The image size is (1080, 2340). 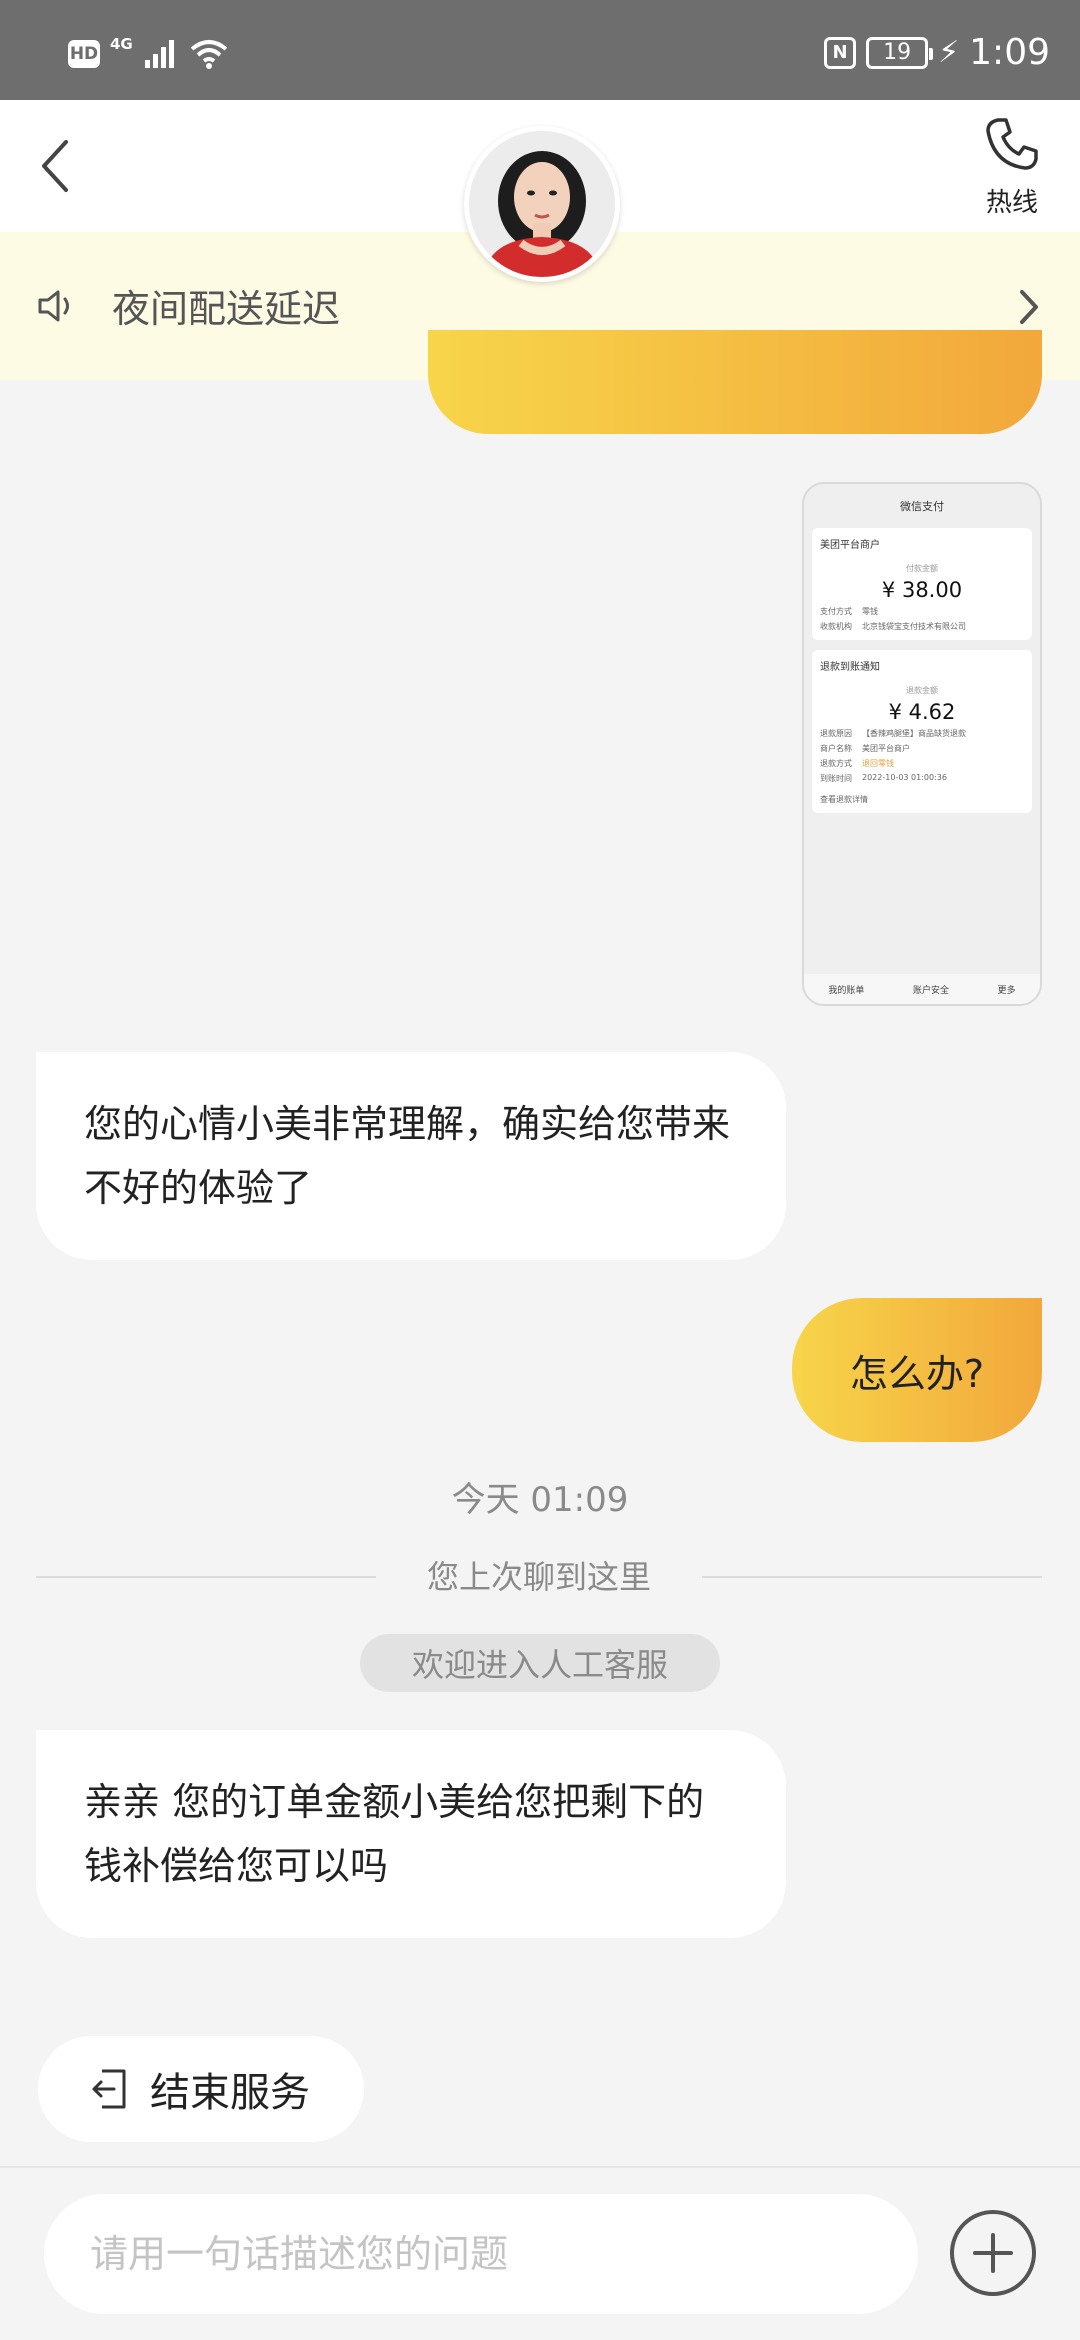 I want to click on paid-amount: ¥ 38.00, so click(x=922, y=590).